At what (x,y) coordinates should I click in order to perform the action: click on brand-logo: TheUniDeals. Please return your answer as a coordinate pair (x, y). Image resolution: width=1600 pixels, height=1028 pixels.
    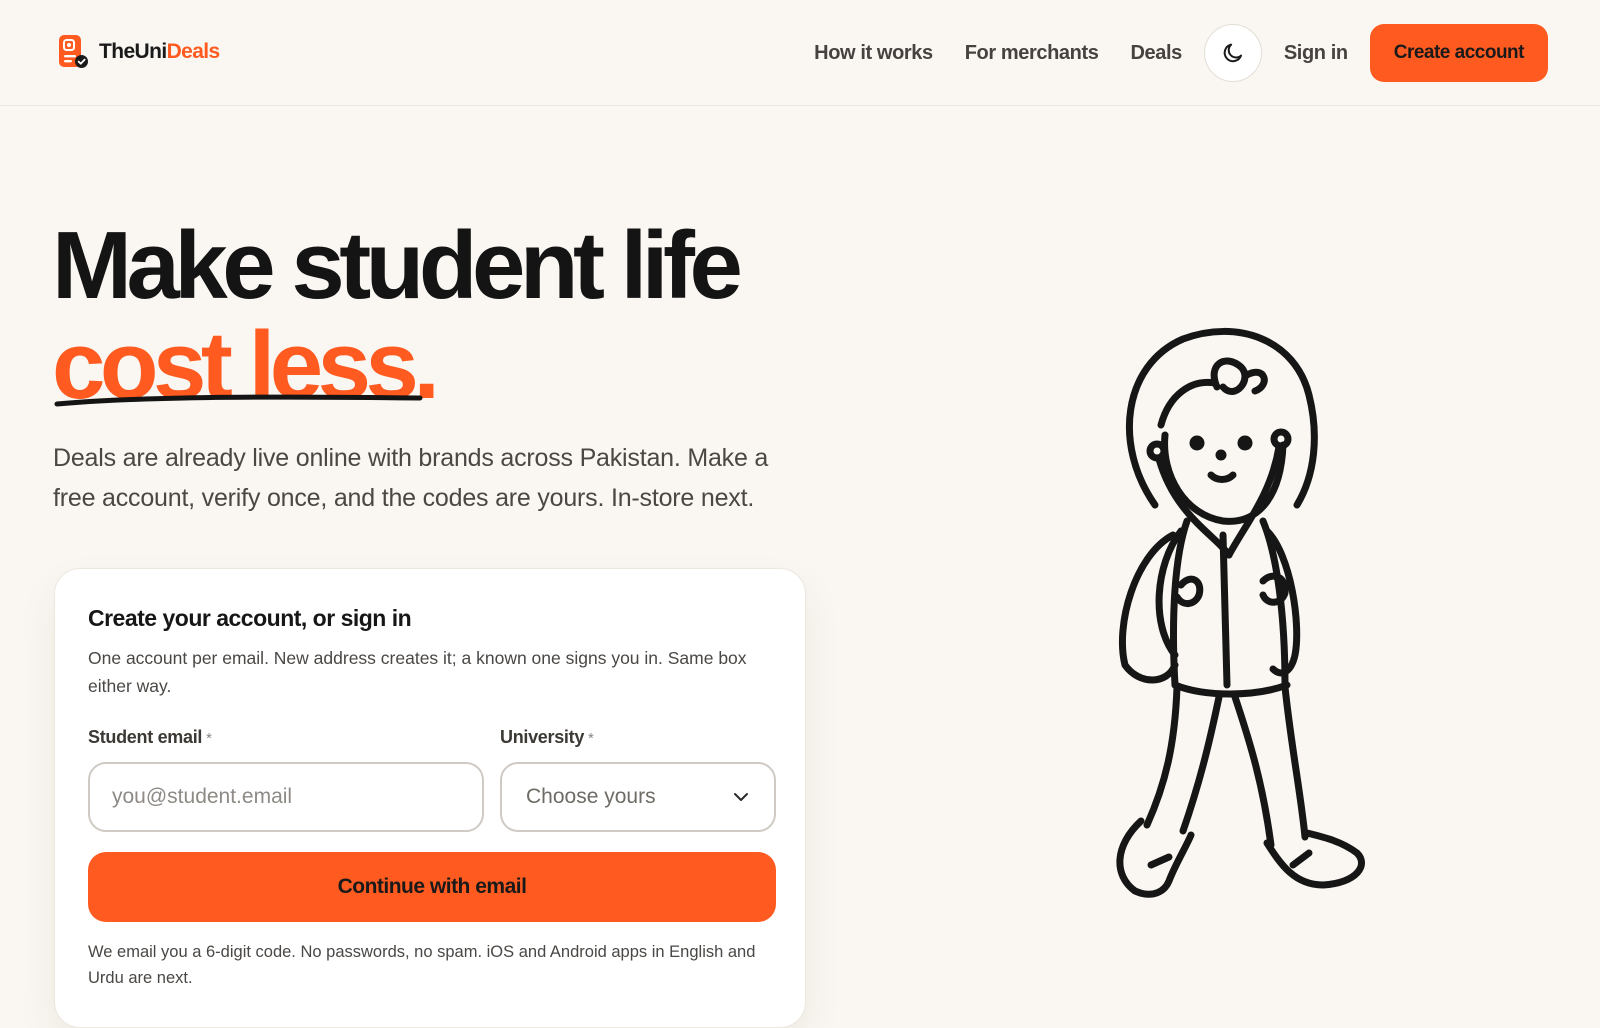
    Looking at the image, I should click on (138, 52).